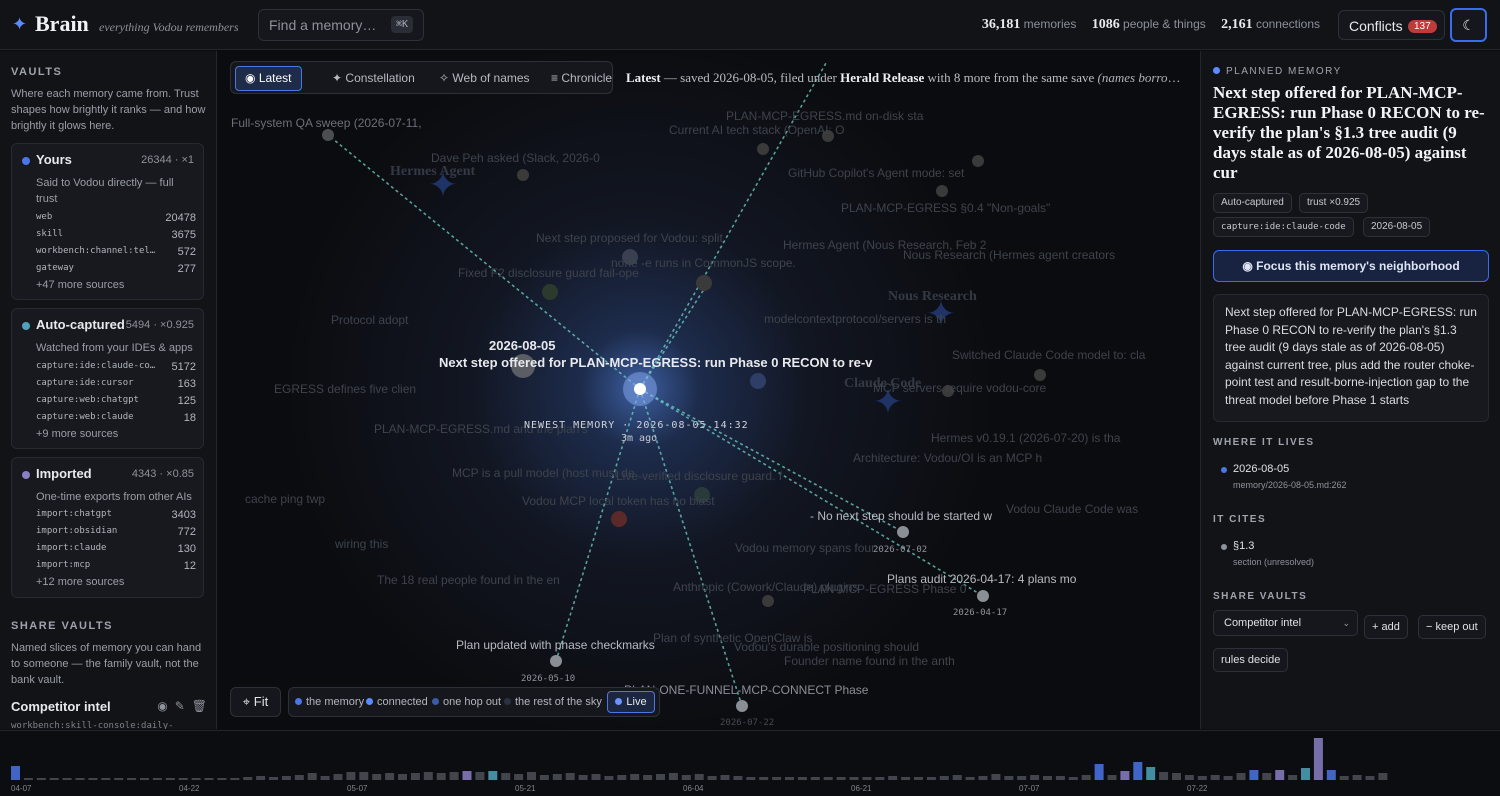  I want to click on ghost-memory-label: Nous Research, so click(932, 297).